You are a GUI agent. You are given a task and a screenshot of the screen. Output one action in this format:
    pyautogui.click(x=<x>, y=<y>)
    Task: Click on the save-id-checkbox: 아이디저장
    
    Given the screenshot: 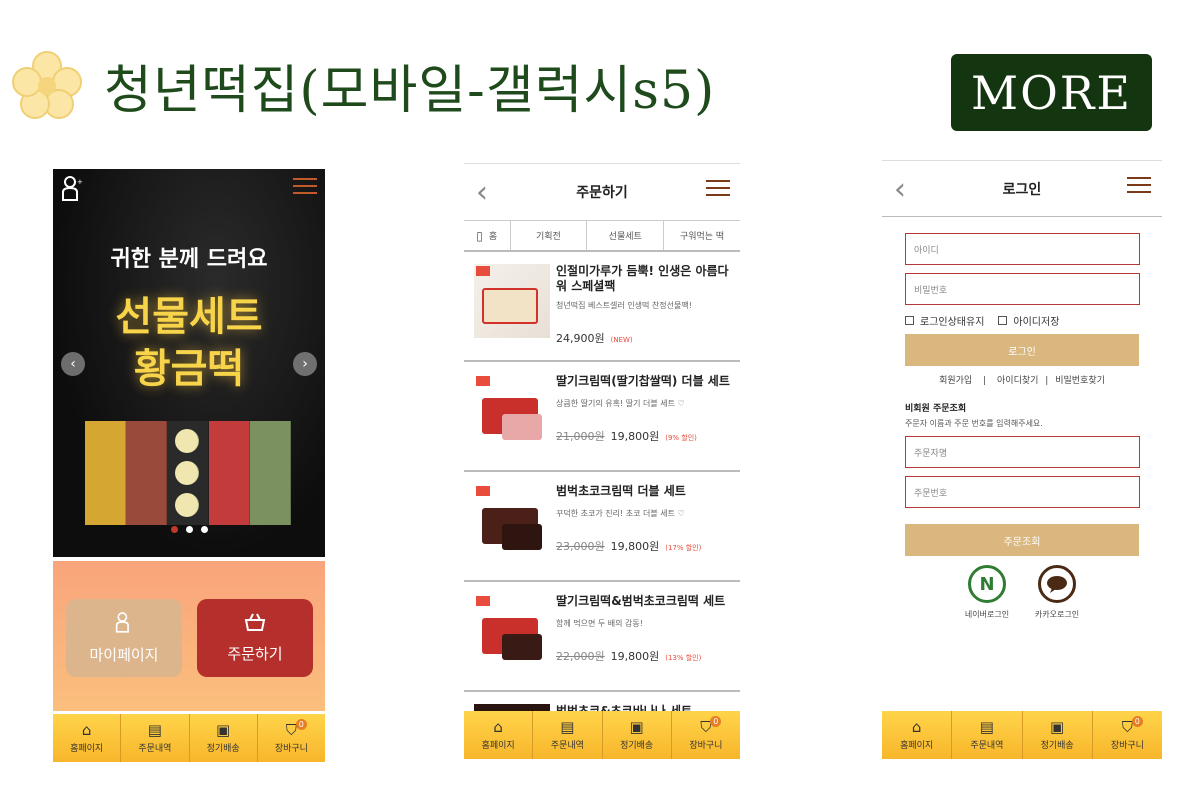 What is the action you would take?
    pyautogui.click(x=1028, y=320)
    